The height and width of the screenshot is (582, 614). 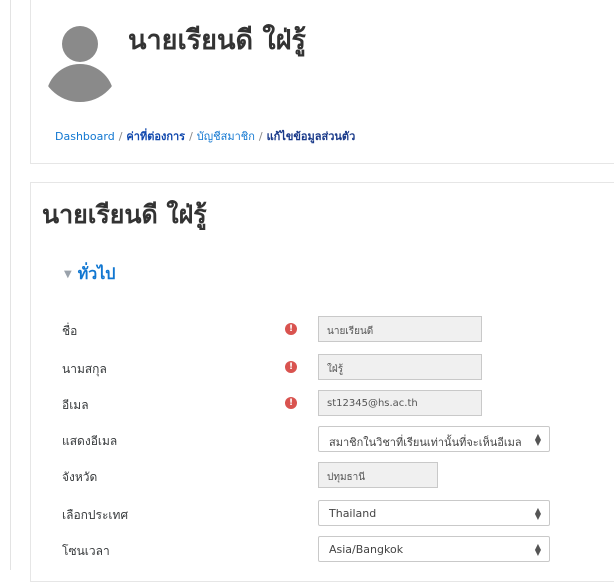 What do you see at coordinates (307, 514) in the screenshot?
I see `form-row-country: เลือกประเทศ Thailand ▲ ▼` at bounding box center [307, 514].